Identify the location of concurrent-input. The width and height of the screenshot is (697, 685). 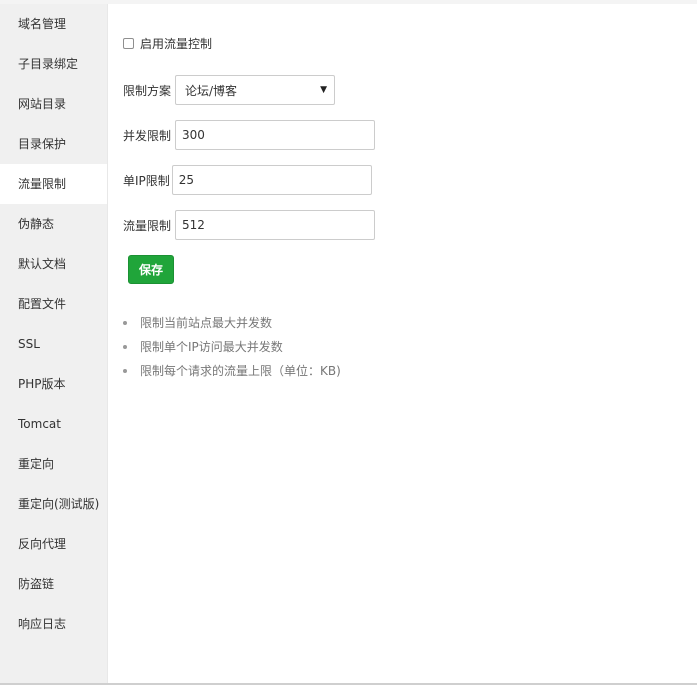
(275, 135).